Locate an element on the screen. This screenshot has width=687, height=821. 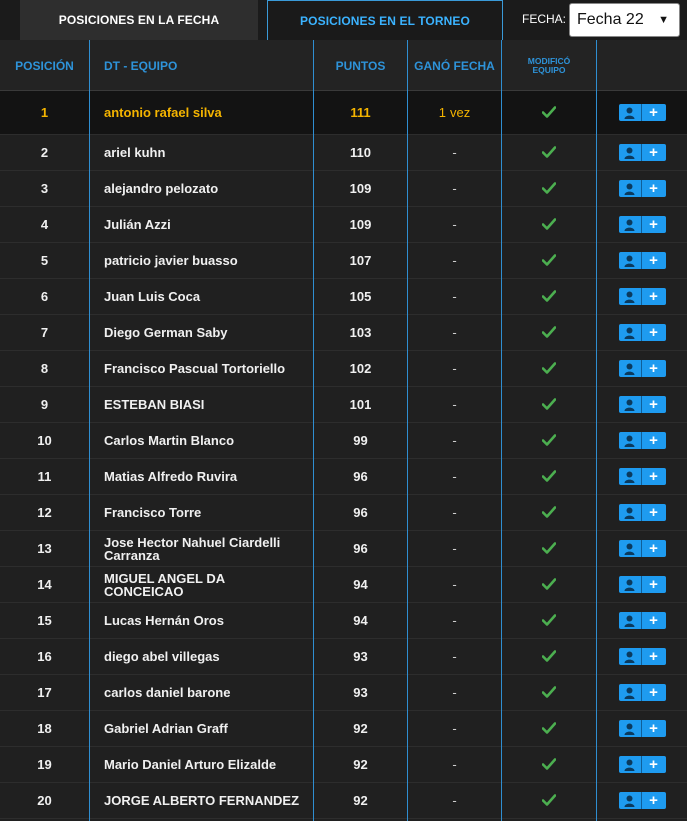
header-modified: MODIFICÓ EQUIPO is located at coordinates (549, 65).